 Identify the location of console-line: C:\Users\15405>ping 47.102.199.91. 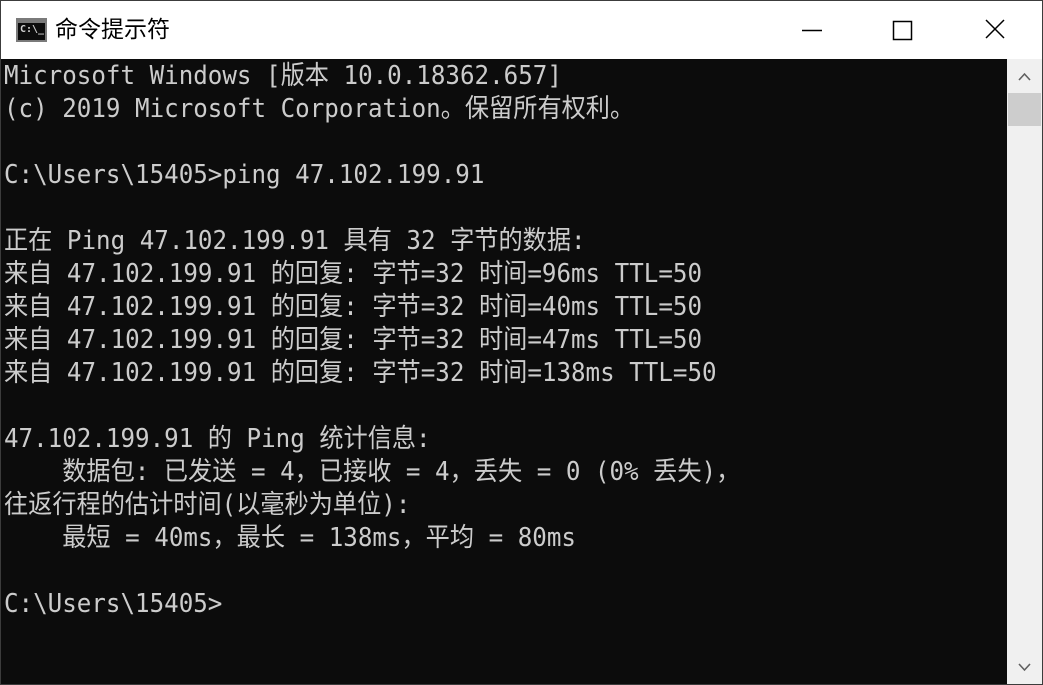
(244, 175).